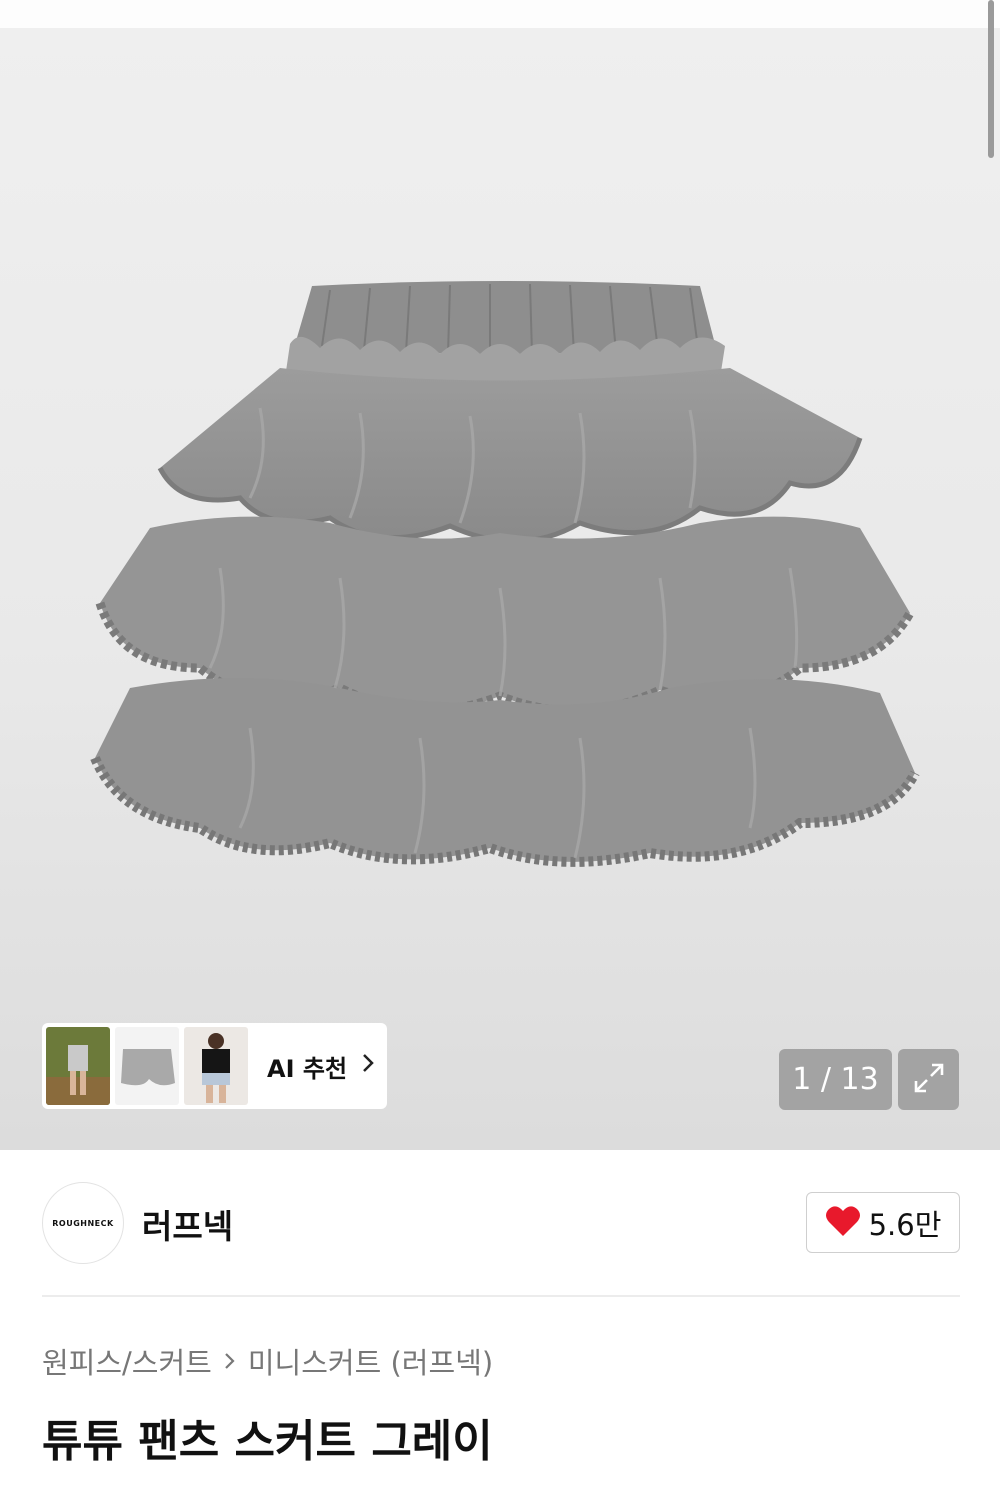  Describe the element at coordinates (83, 1223) in the screenshot. I see `brand-logo: ROUGHNECK` at that location.